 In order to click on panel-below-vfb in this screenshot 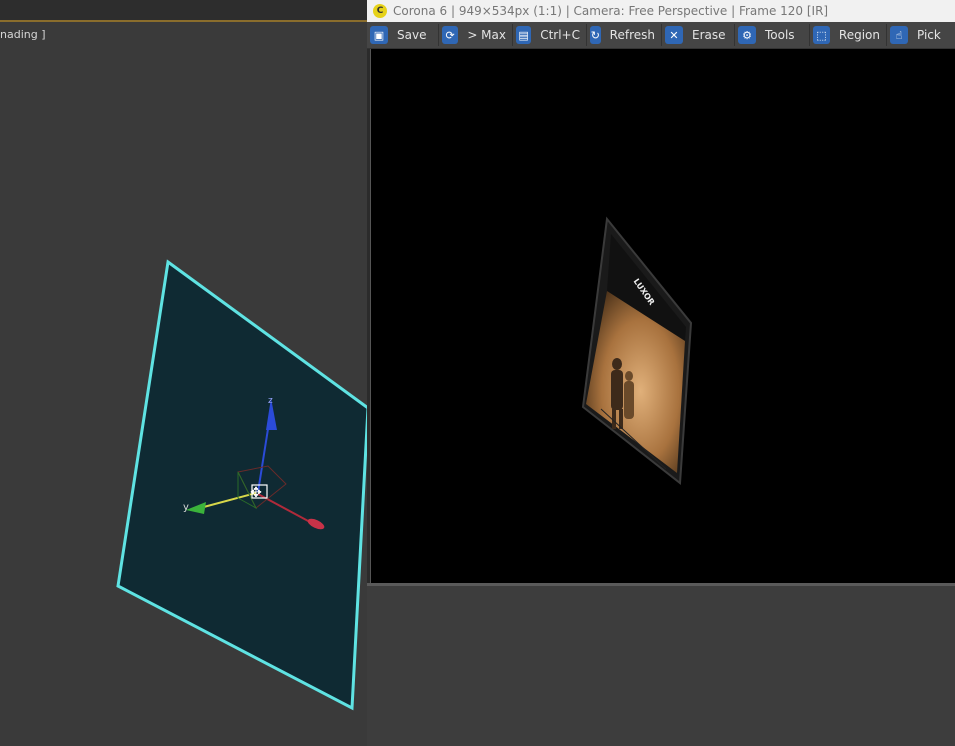, I will do `click(661, 666)`.